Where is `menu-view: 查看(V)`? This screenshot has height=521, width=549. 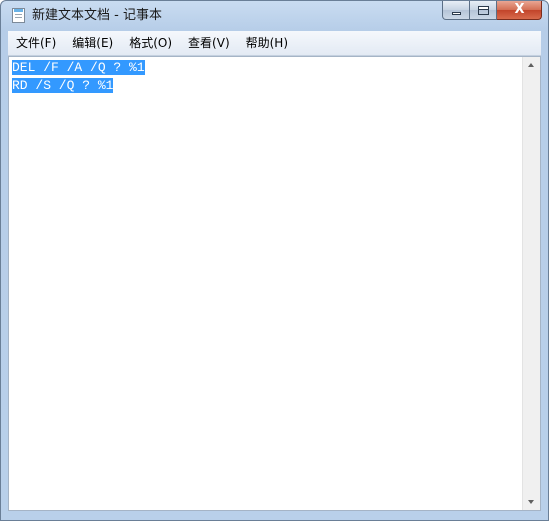
menu-view: 查看(V) is located at coordinates (209, 43).